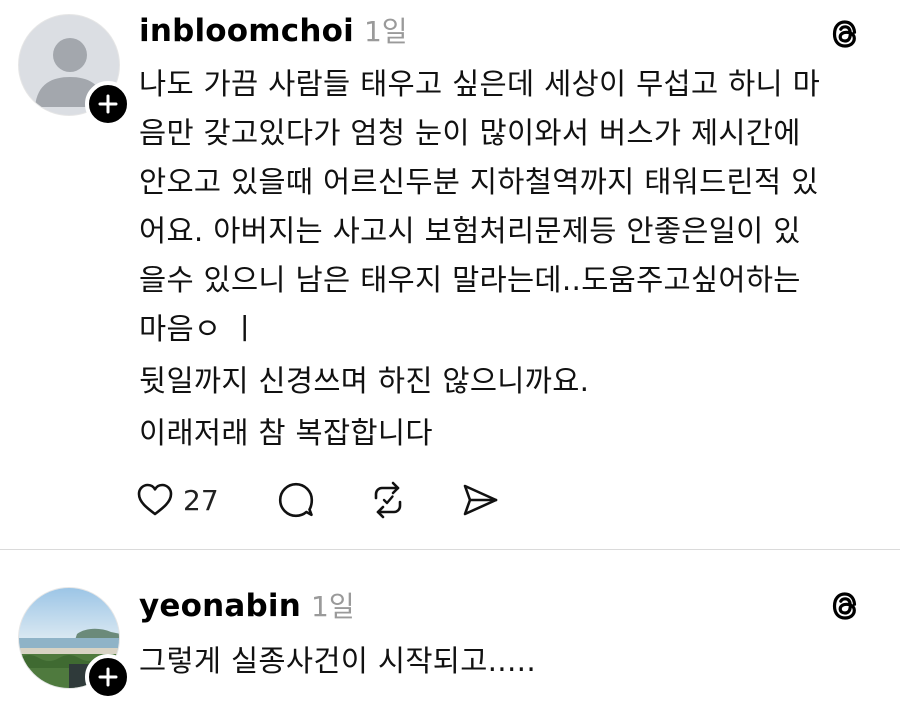 This screenshot has height=705, width=900. Describe the element at coordinates (470, 231) in the screenshot. I see `post-text-line: 어요. 아버지는 사고시 보험처리문제등 안좋은일이 있` at that location.